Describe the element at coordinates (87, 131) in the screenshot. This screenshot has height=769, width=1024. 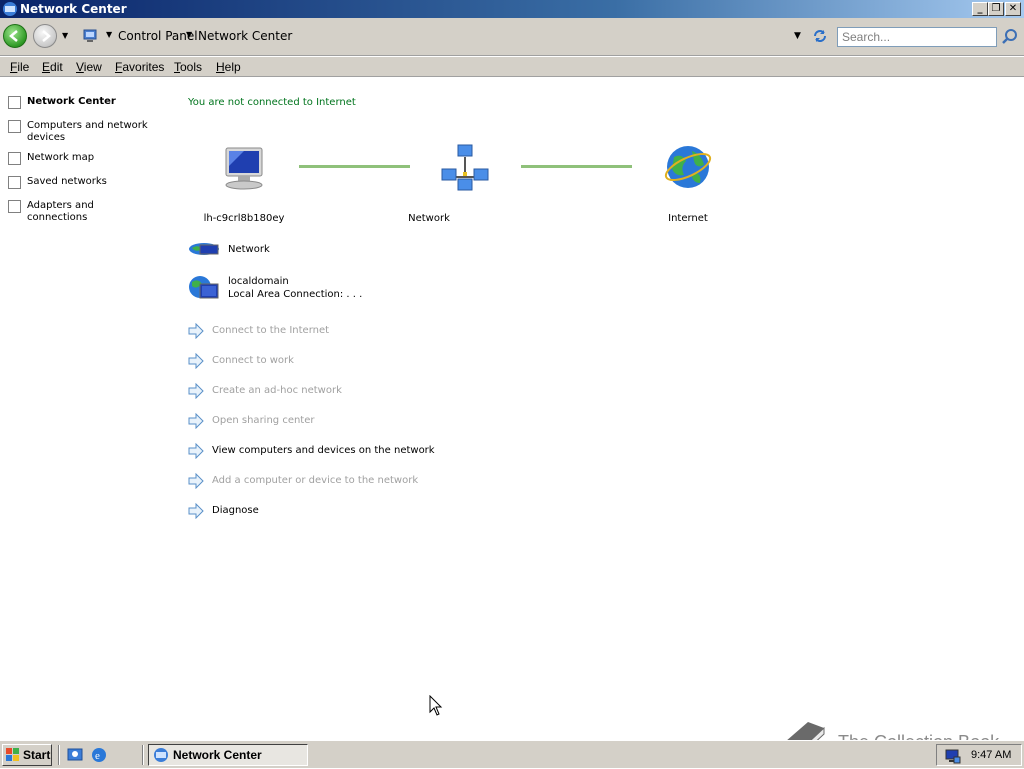
I see `sidebar-item-label: Computers and network devices` at that location.